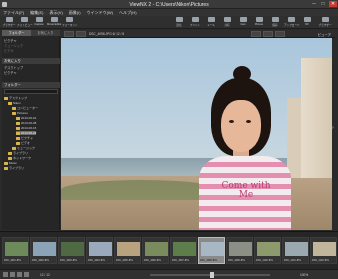 The width and height of the screenshot is (338, 279). I want to click on thumbnail-caption: DSC_4094.JPG, so click(97, 260).